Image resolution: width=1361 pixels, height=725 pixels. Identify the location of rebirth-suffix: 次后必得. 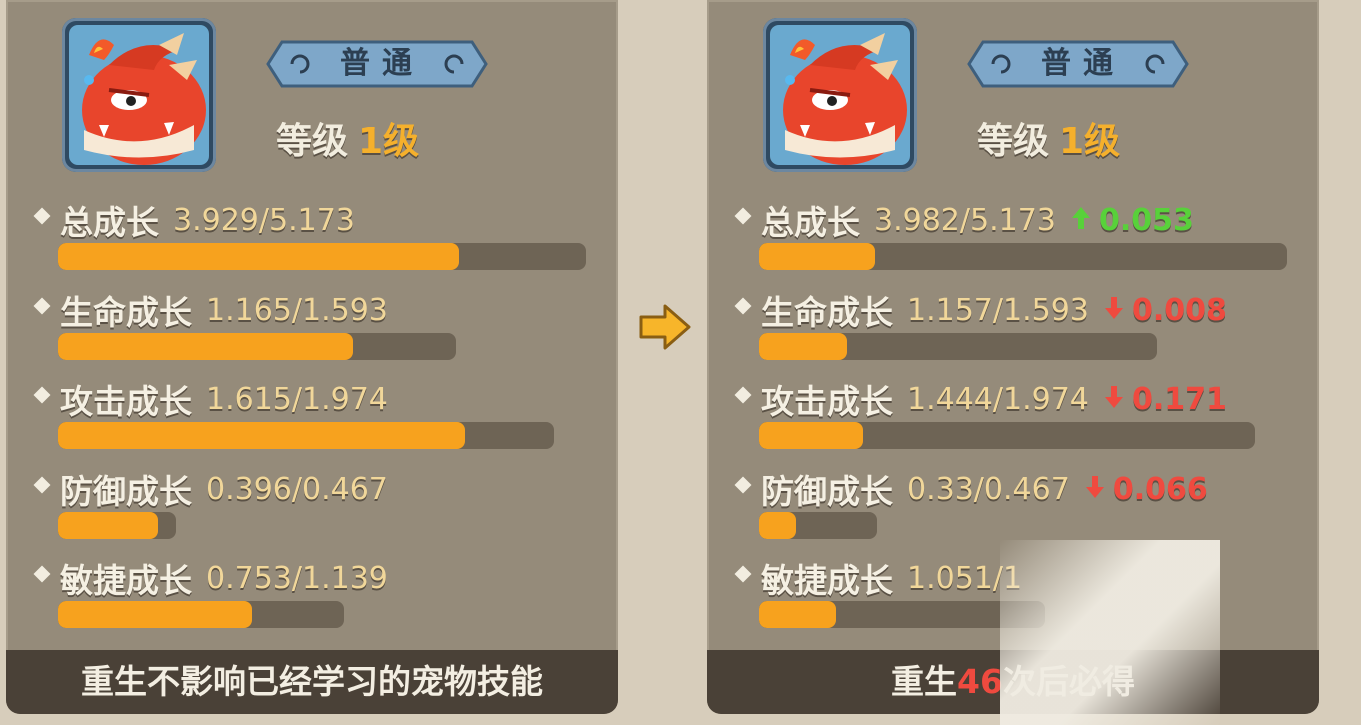
(1068, 681).